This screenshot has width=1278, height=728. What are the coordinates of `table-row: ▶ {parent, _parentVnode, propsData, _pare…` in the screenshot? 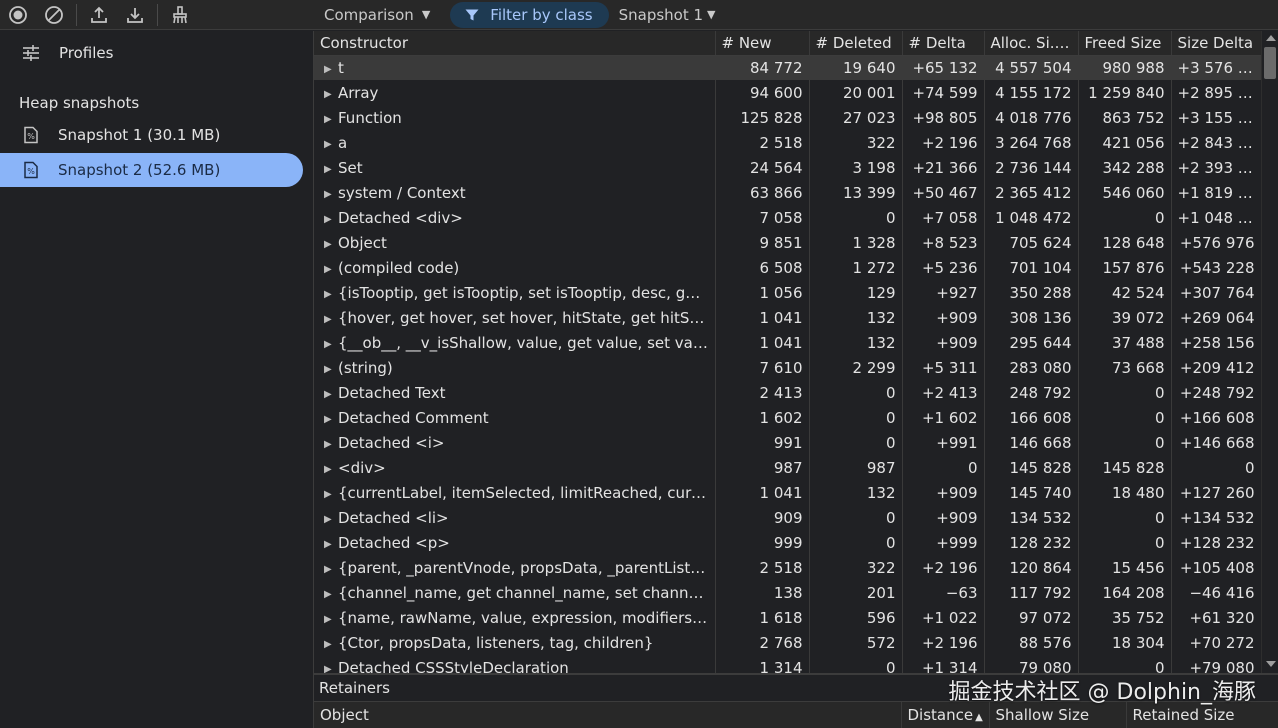 It's located at (788, 567).